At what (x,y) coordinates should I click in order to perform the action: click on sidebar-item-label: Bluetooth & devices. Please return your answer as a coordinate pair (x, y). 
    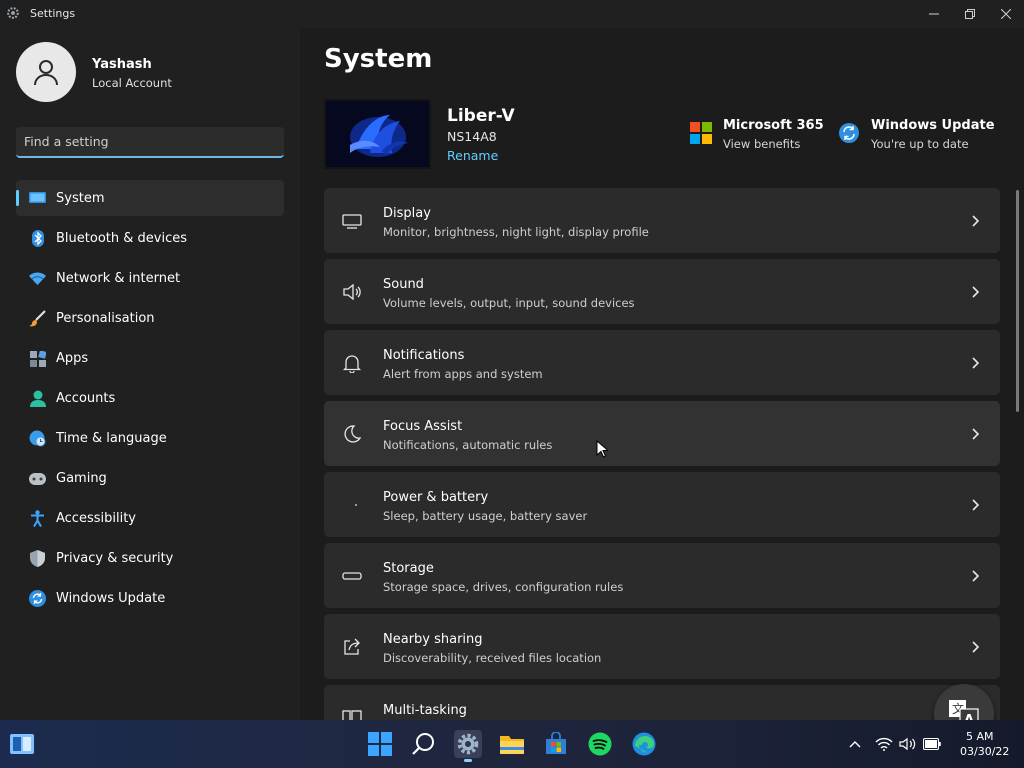
    Looking at the image, I should click on (121, 238).